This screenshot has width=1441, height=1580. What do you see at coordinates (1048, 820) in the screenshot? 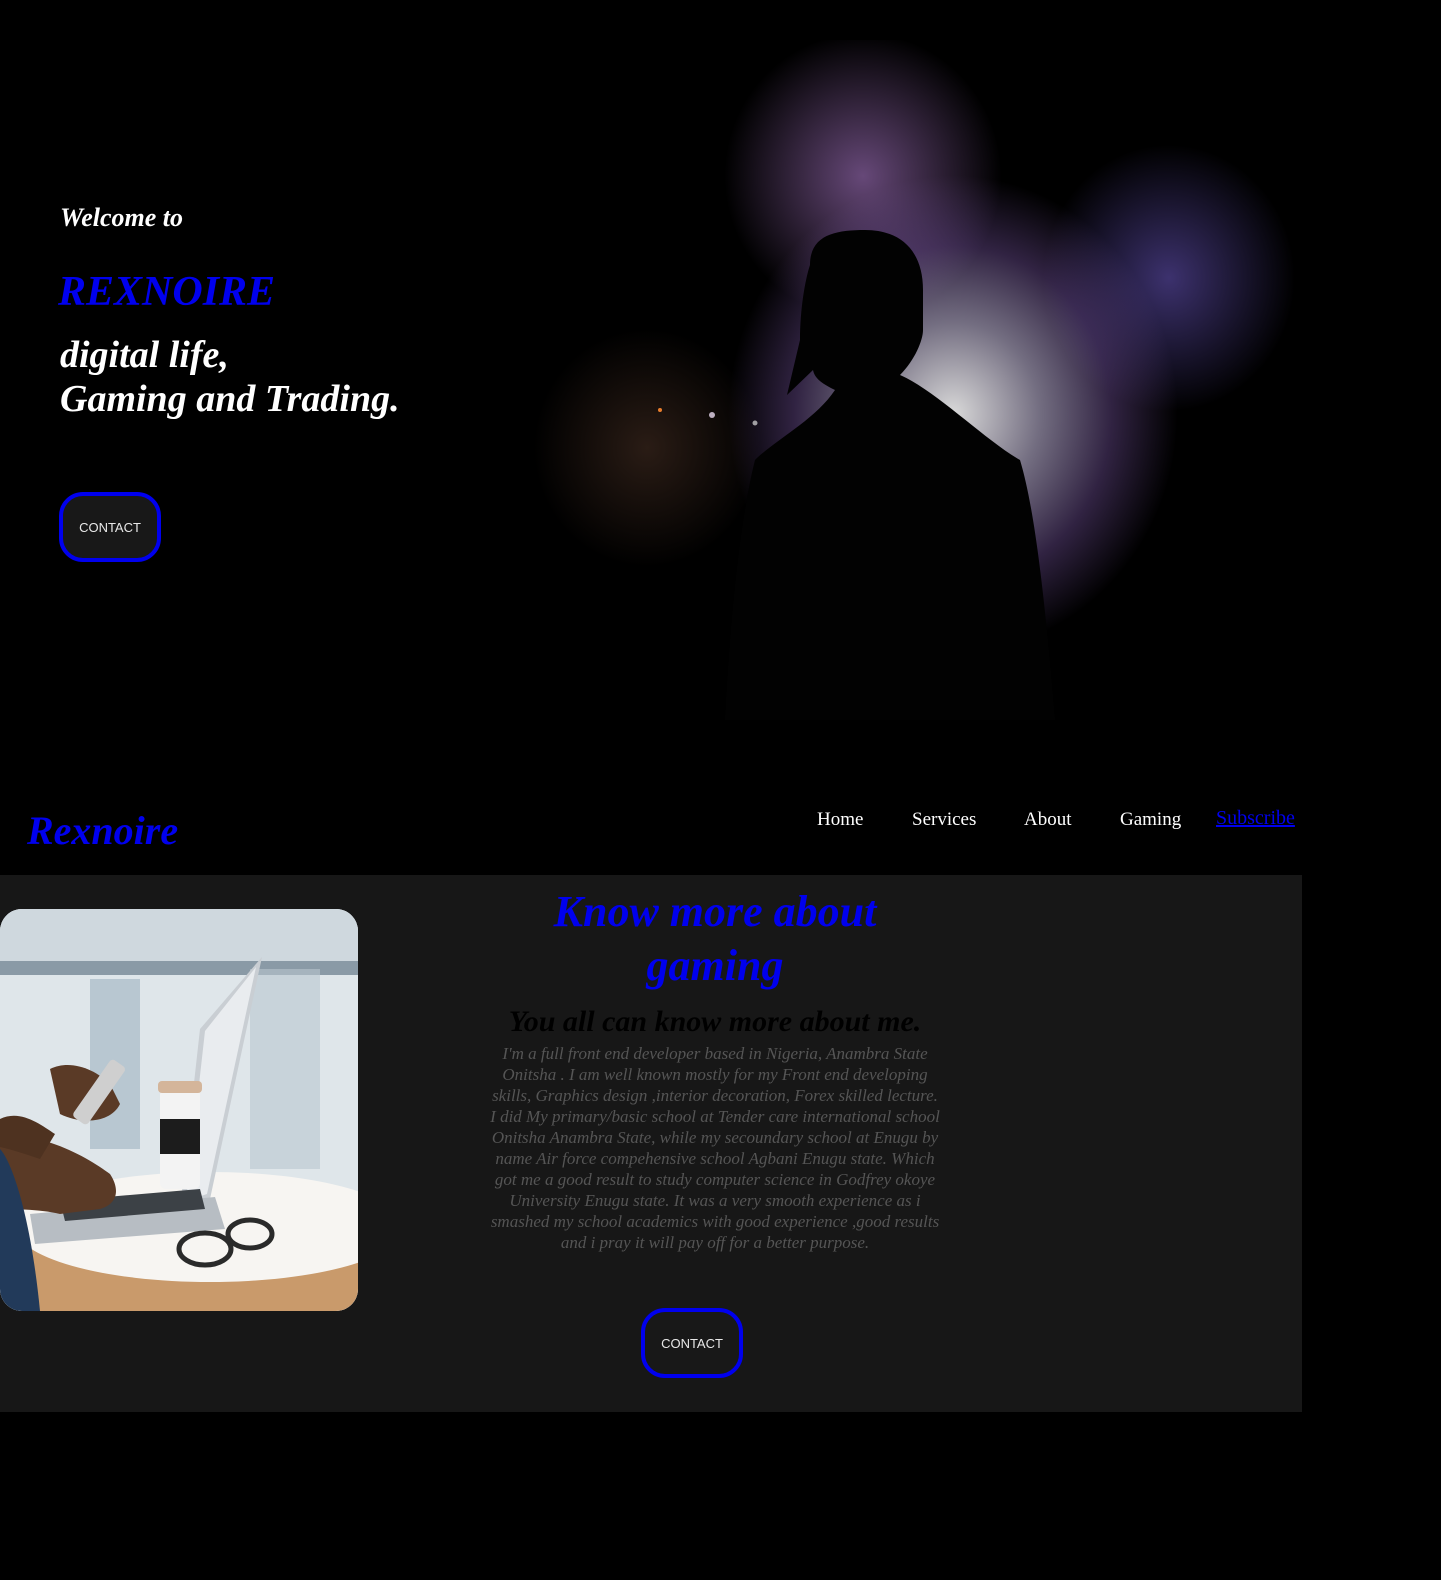
I see `nav-item-about: About` at bounding box center [1048, 820].